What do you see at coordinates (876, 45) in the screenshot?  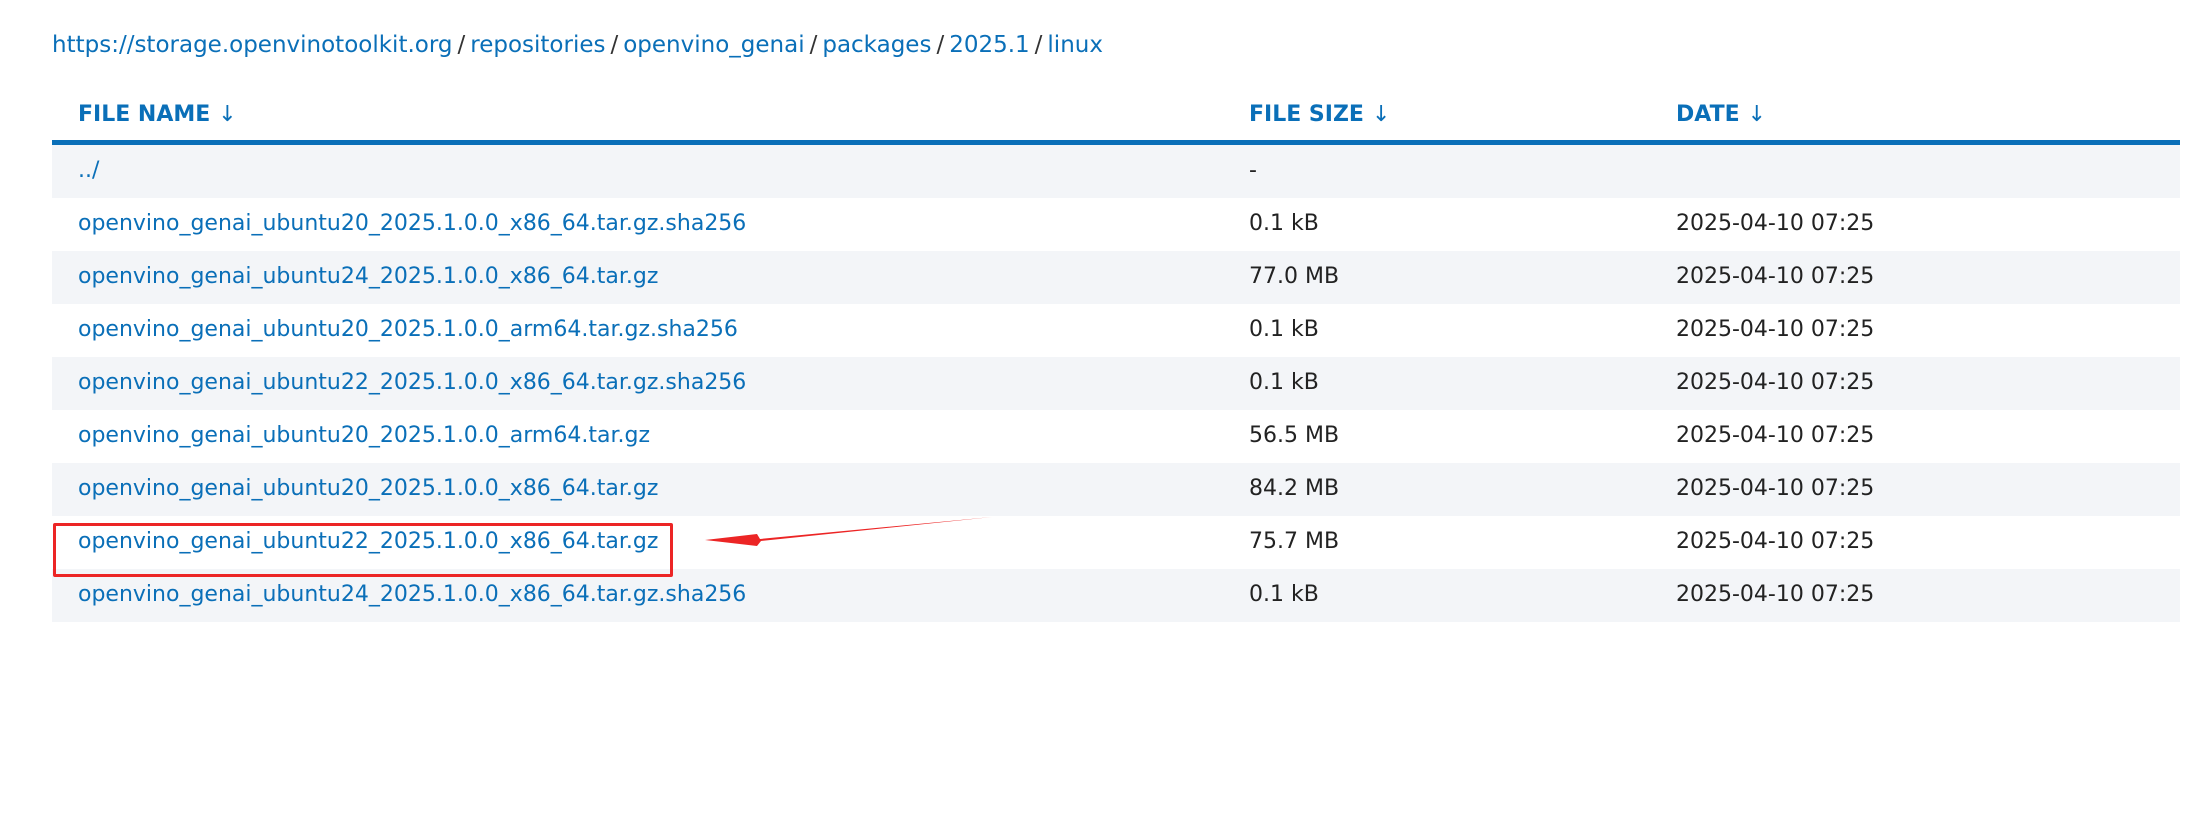 I see `breadcrumb-link-packages: packages` at bounding box center [876, 45].